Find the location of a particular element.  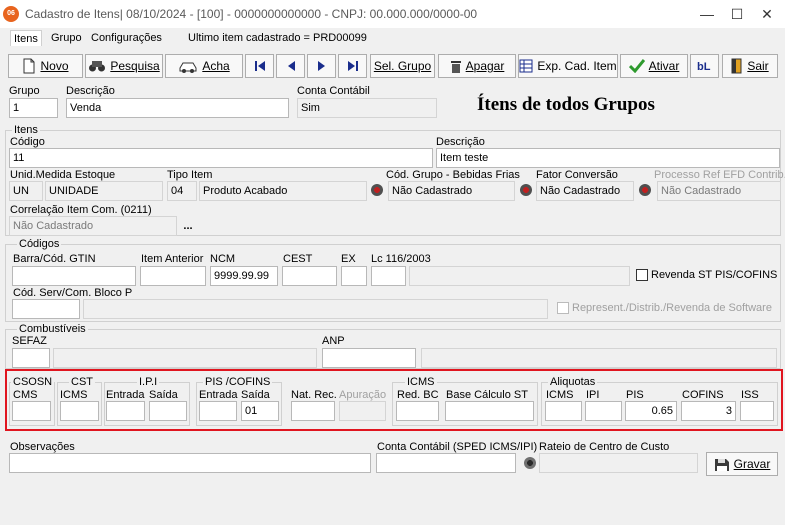

maximize-button: ☐ is located at coordinates (737, 14).